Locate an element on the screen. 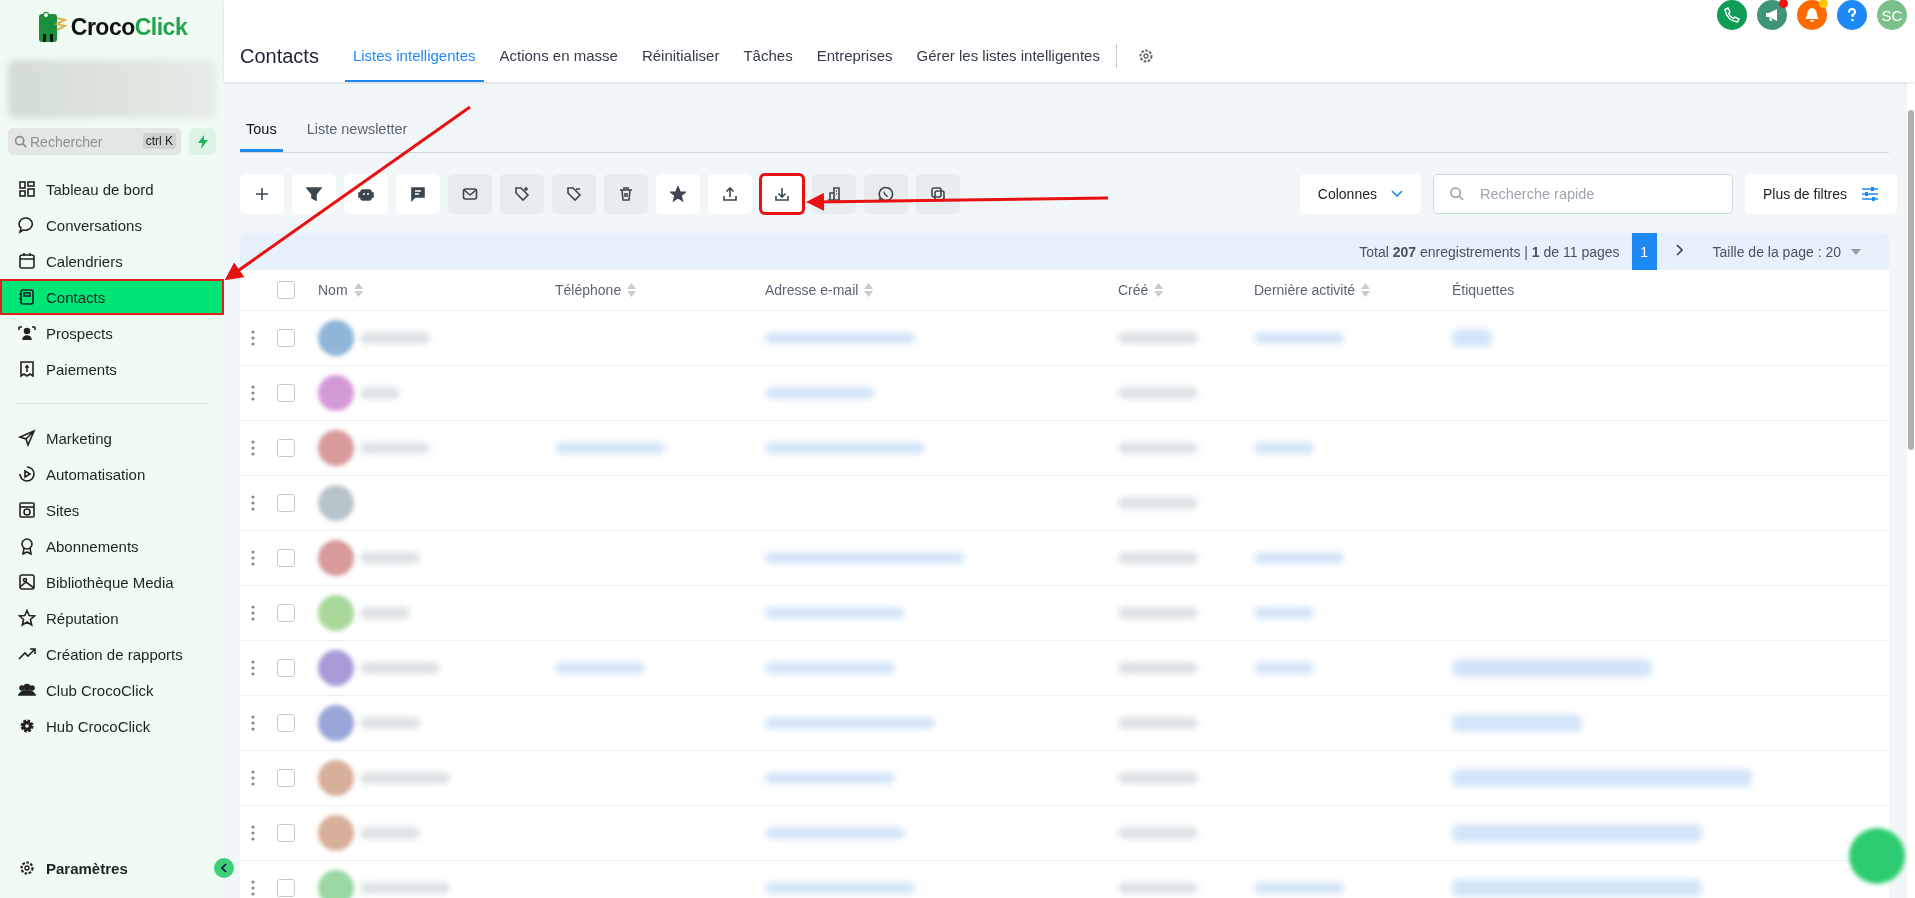  sidebar-item: Prospects is located at coordinates (112, 333).